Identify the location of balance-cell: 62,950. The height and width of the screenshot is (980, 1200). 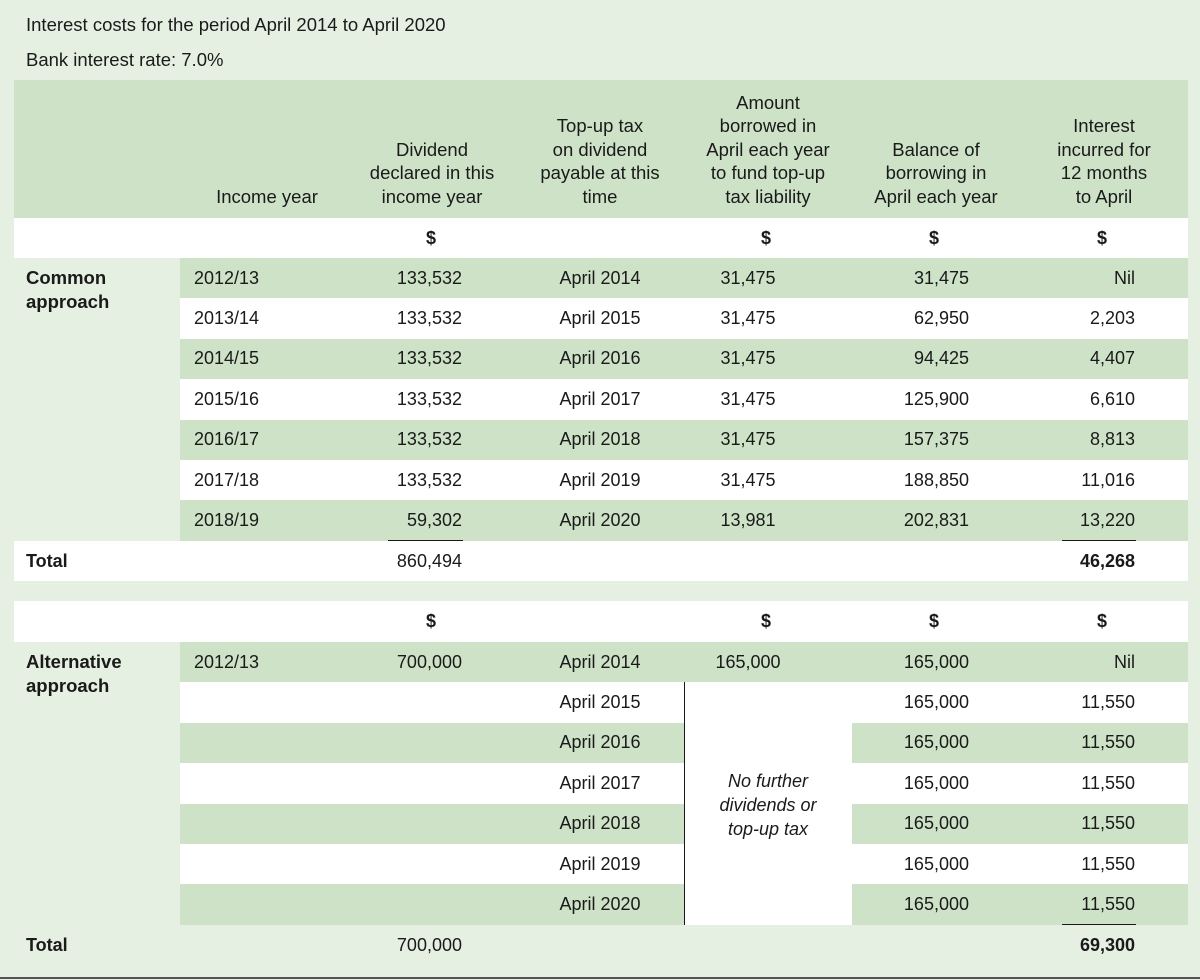
(941, 318).